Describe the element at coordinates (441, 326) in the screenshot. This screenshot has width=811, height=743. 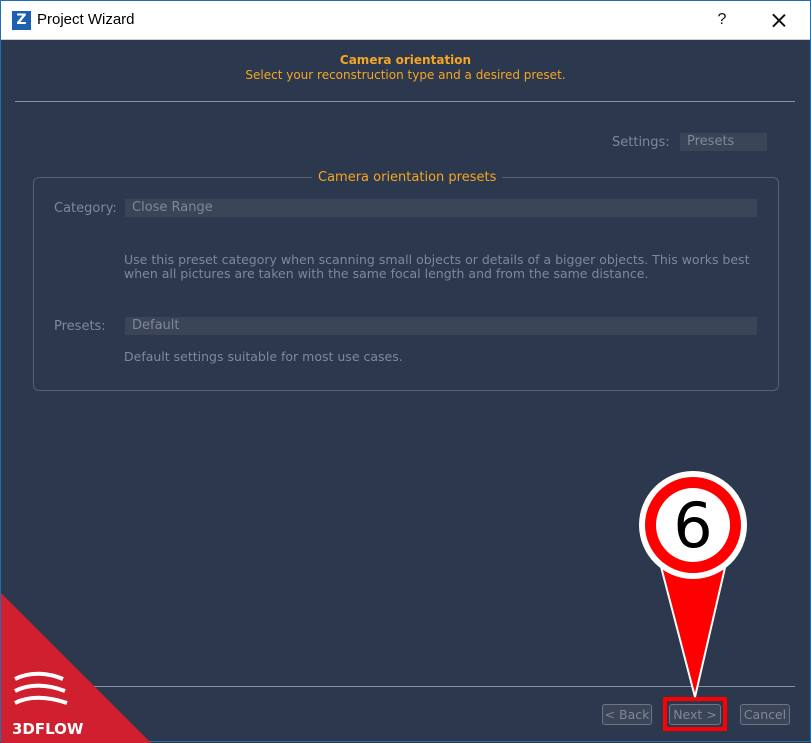
I see `presets-dropdown: Default` at that location.